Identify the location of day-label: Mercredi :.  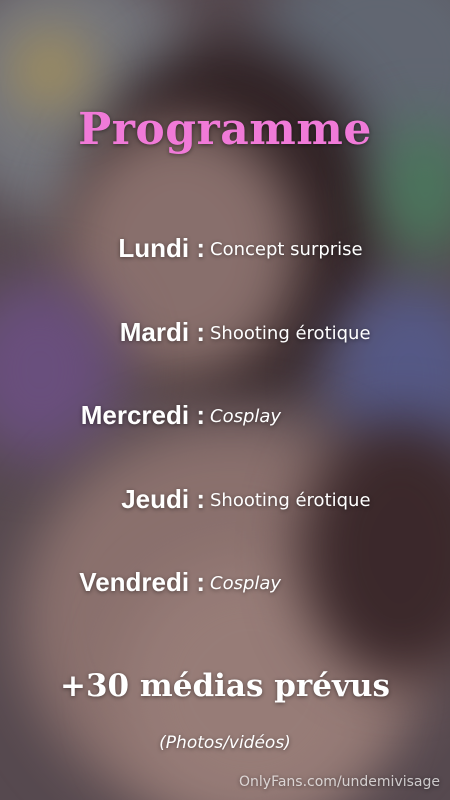
(142, 415).